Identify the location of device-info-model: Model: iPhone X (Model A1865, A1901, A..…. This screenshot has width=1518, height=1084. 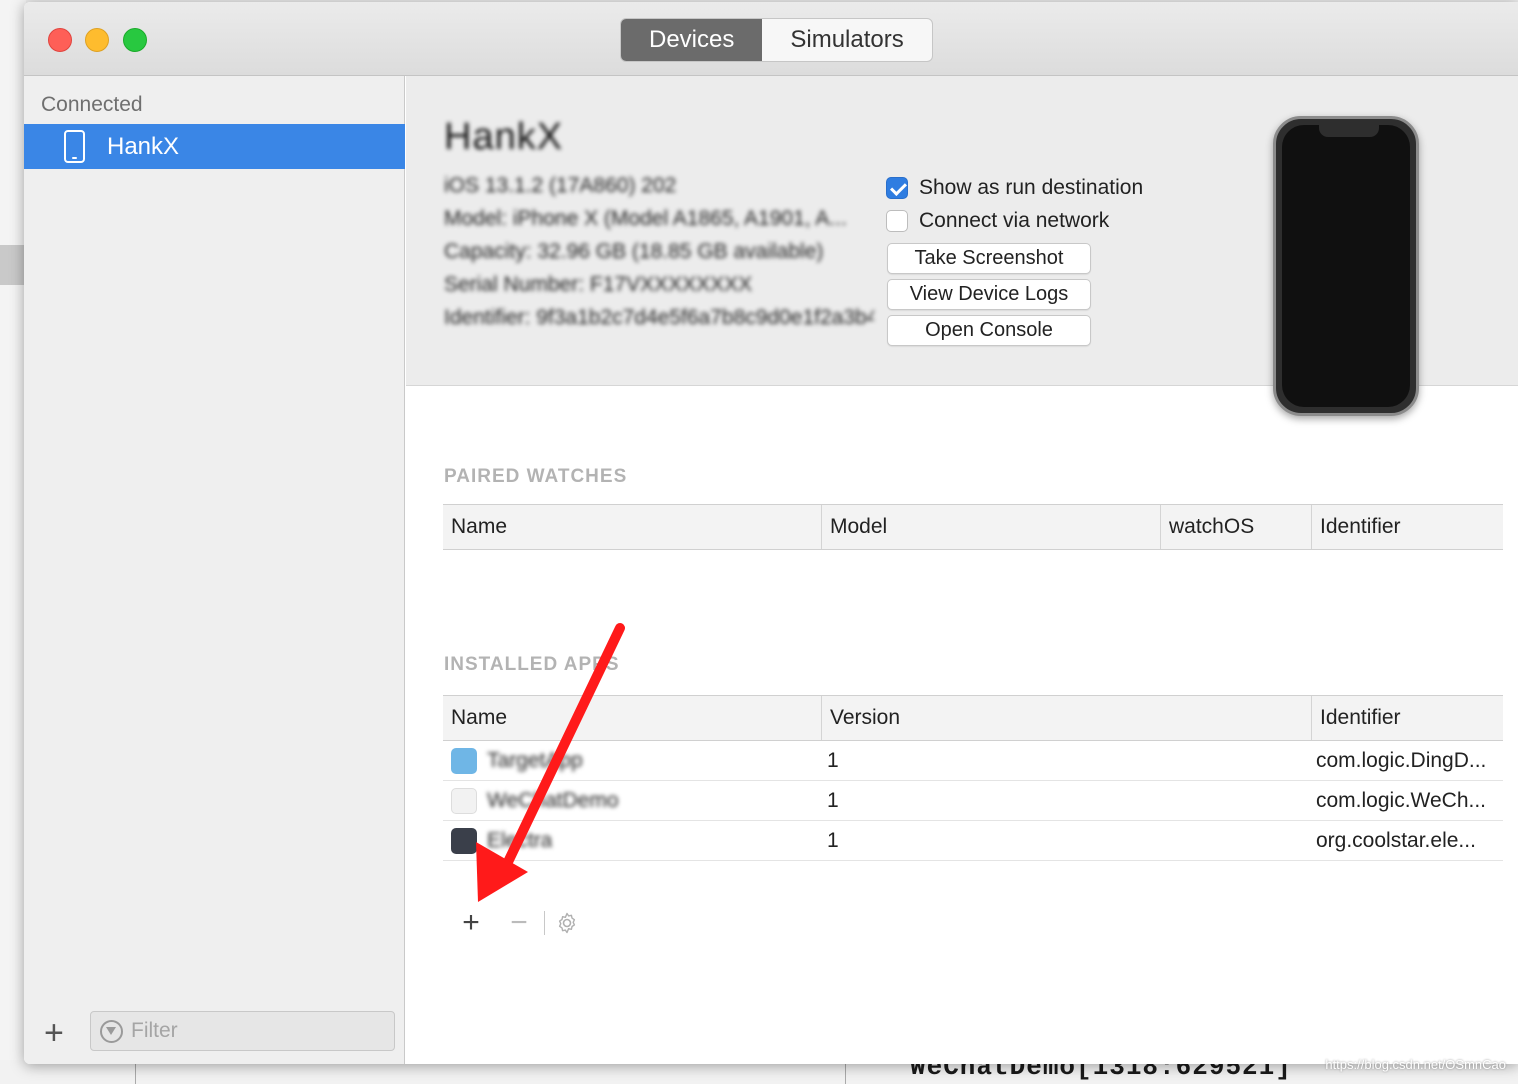
(645, 218).